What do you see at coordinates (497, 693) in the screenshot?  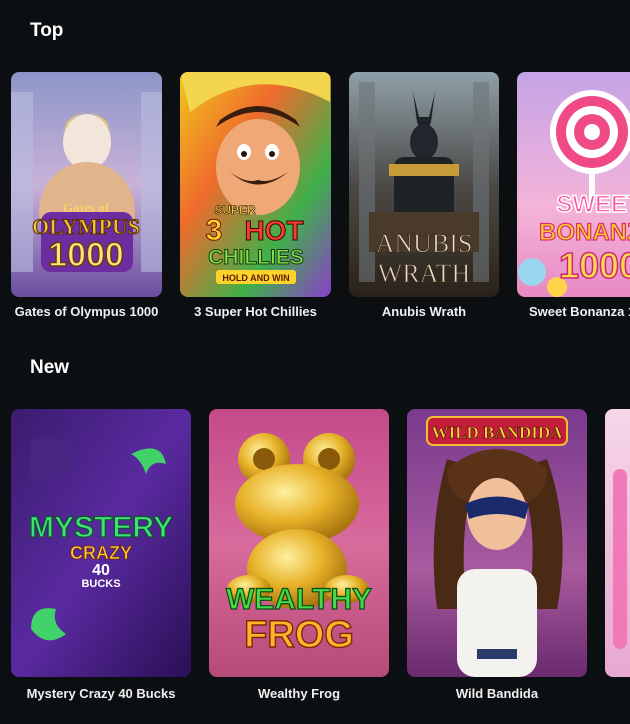 I see `game-name: Wild Bandida` at bounding box center [497, 693].